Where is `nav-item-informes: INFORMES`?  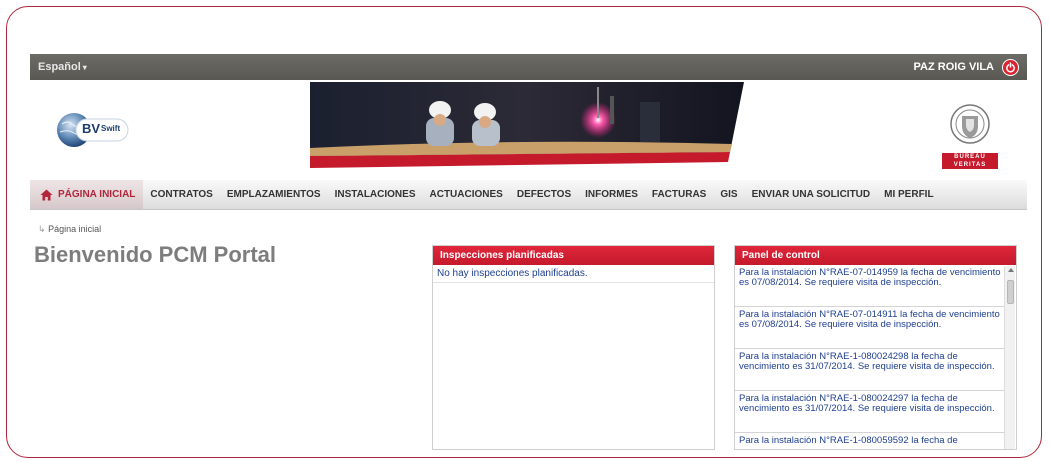
nav-item-informes: INFORMES is located at coordinates (611, 194).